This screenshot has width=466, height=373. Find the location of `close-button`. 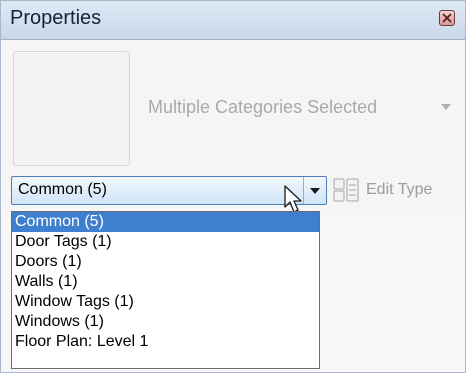

close-button is located at coordinates (447, 18).